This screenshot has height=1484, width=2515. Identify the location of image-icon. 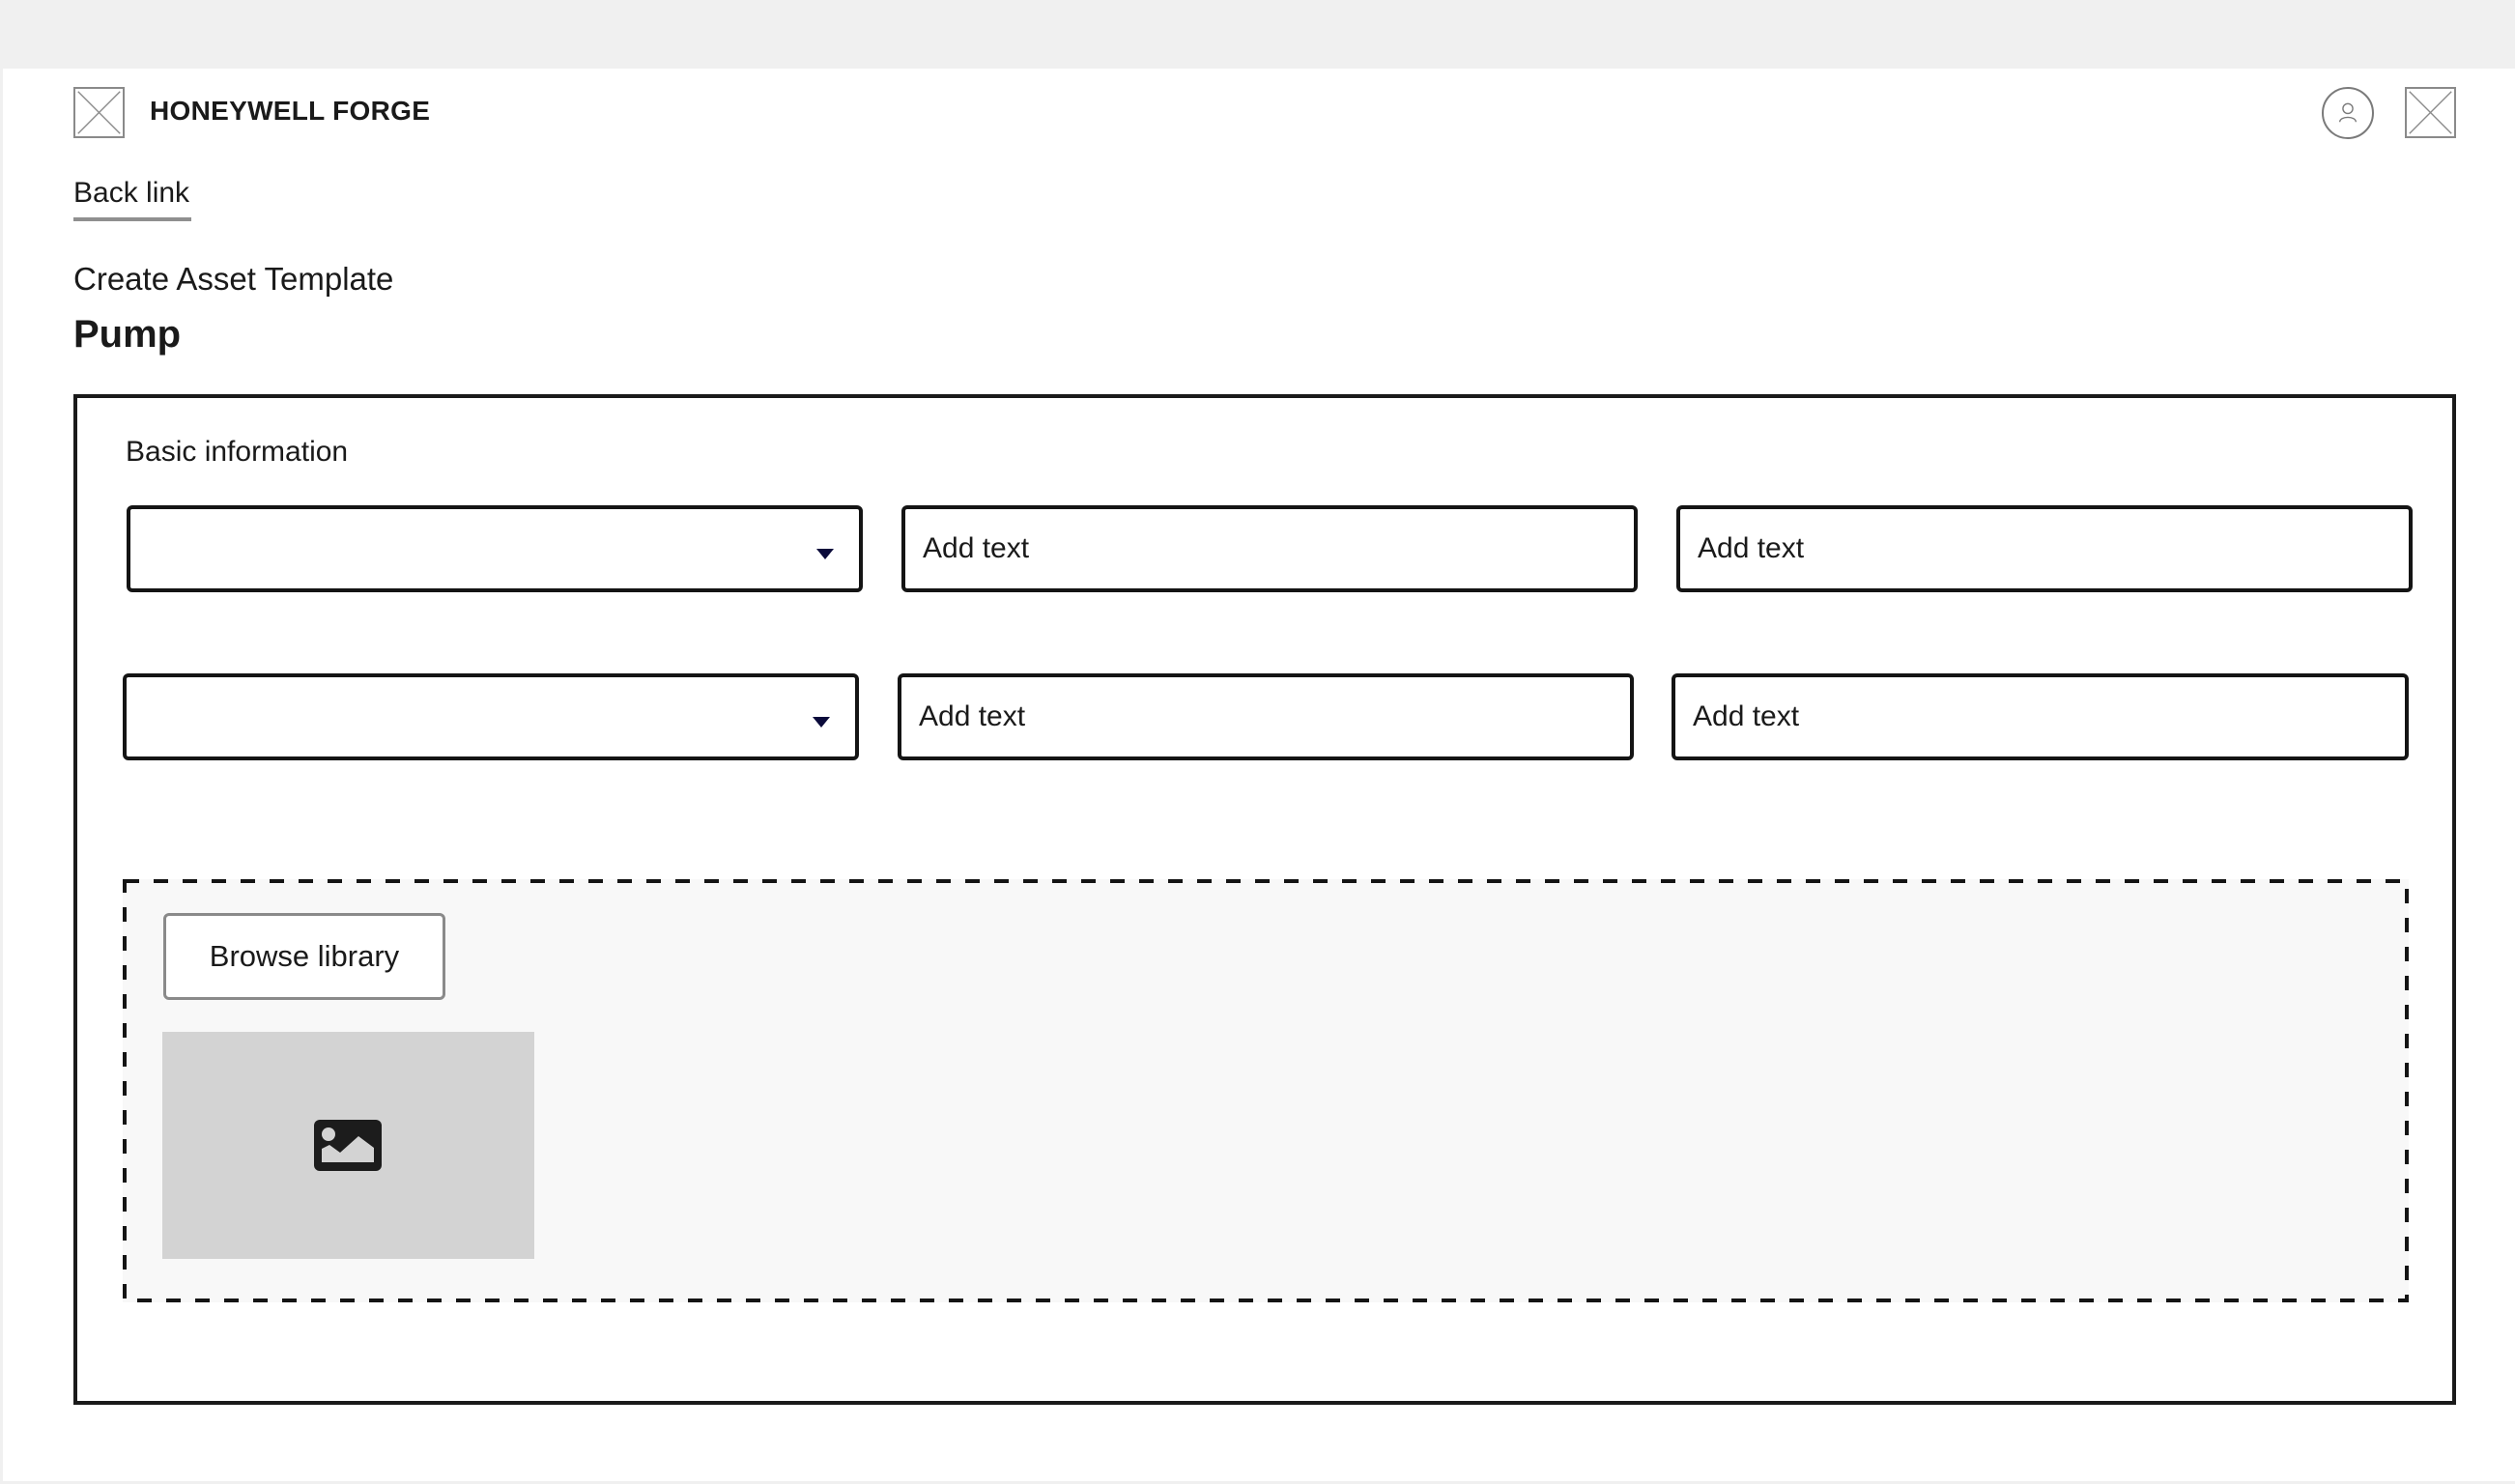
(348, 1145).